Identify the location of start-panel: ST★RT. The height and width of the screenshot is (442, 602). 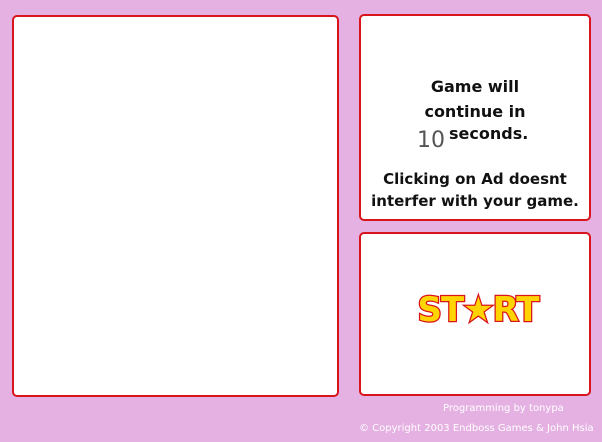
(475, 314).